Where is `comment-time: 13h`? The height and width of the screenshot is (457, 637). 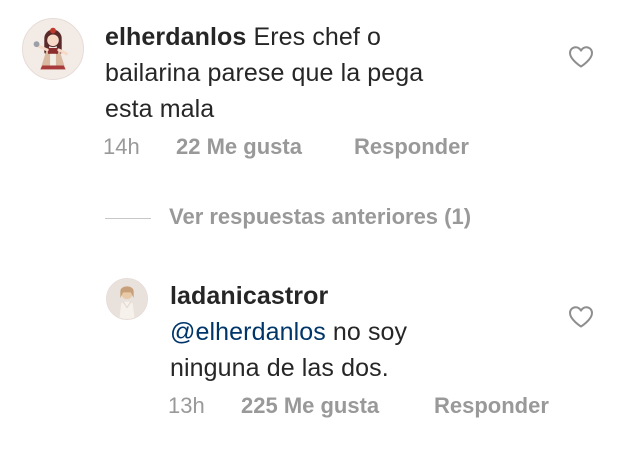
comment-time: 13h is located at coordinates (186, 405).